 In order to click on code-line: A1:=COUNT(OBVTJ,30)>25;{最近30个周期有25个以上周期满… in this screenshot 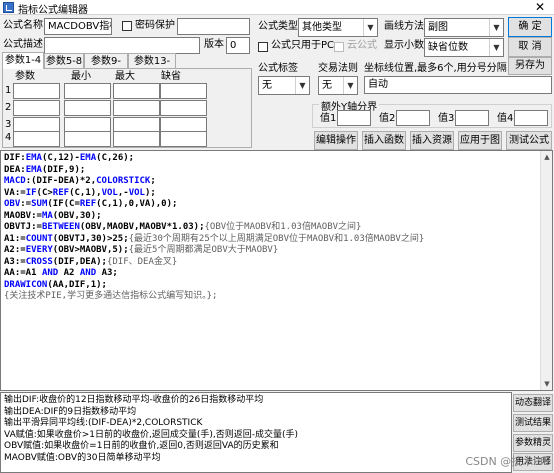, I will do `click(276, 240)`.